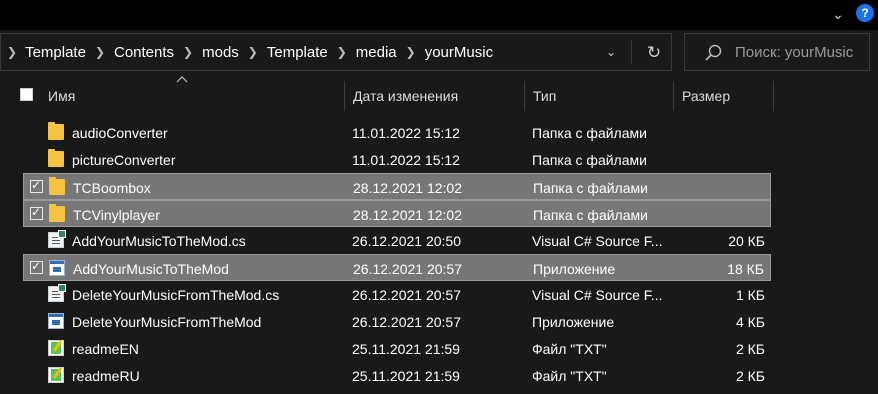 This screenshot has width=878, height=394. I want to click on search-input: Поиск: yourMusic, so click(777, 52).